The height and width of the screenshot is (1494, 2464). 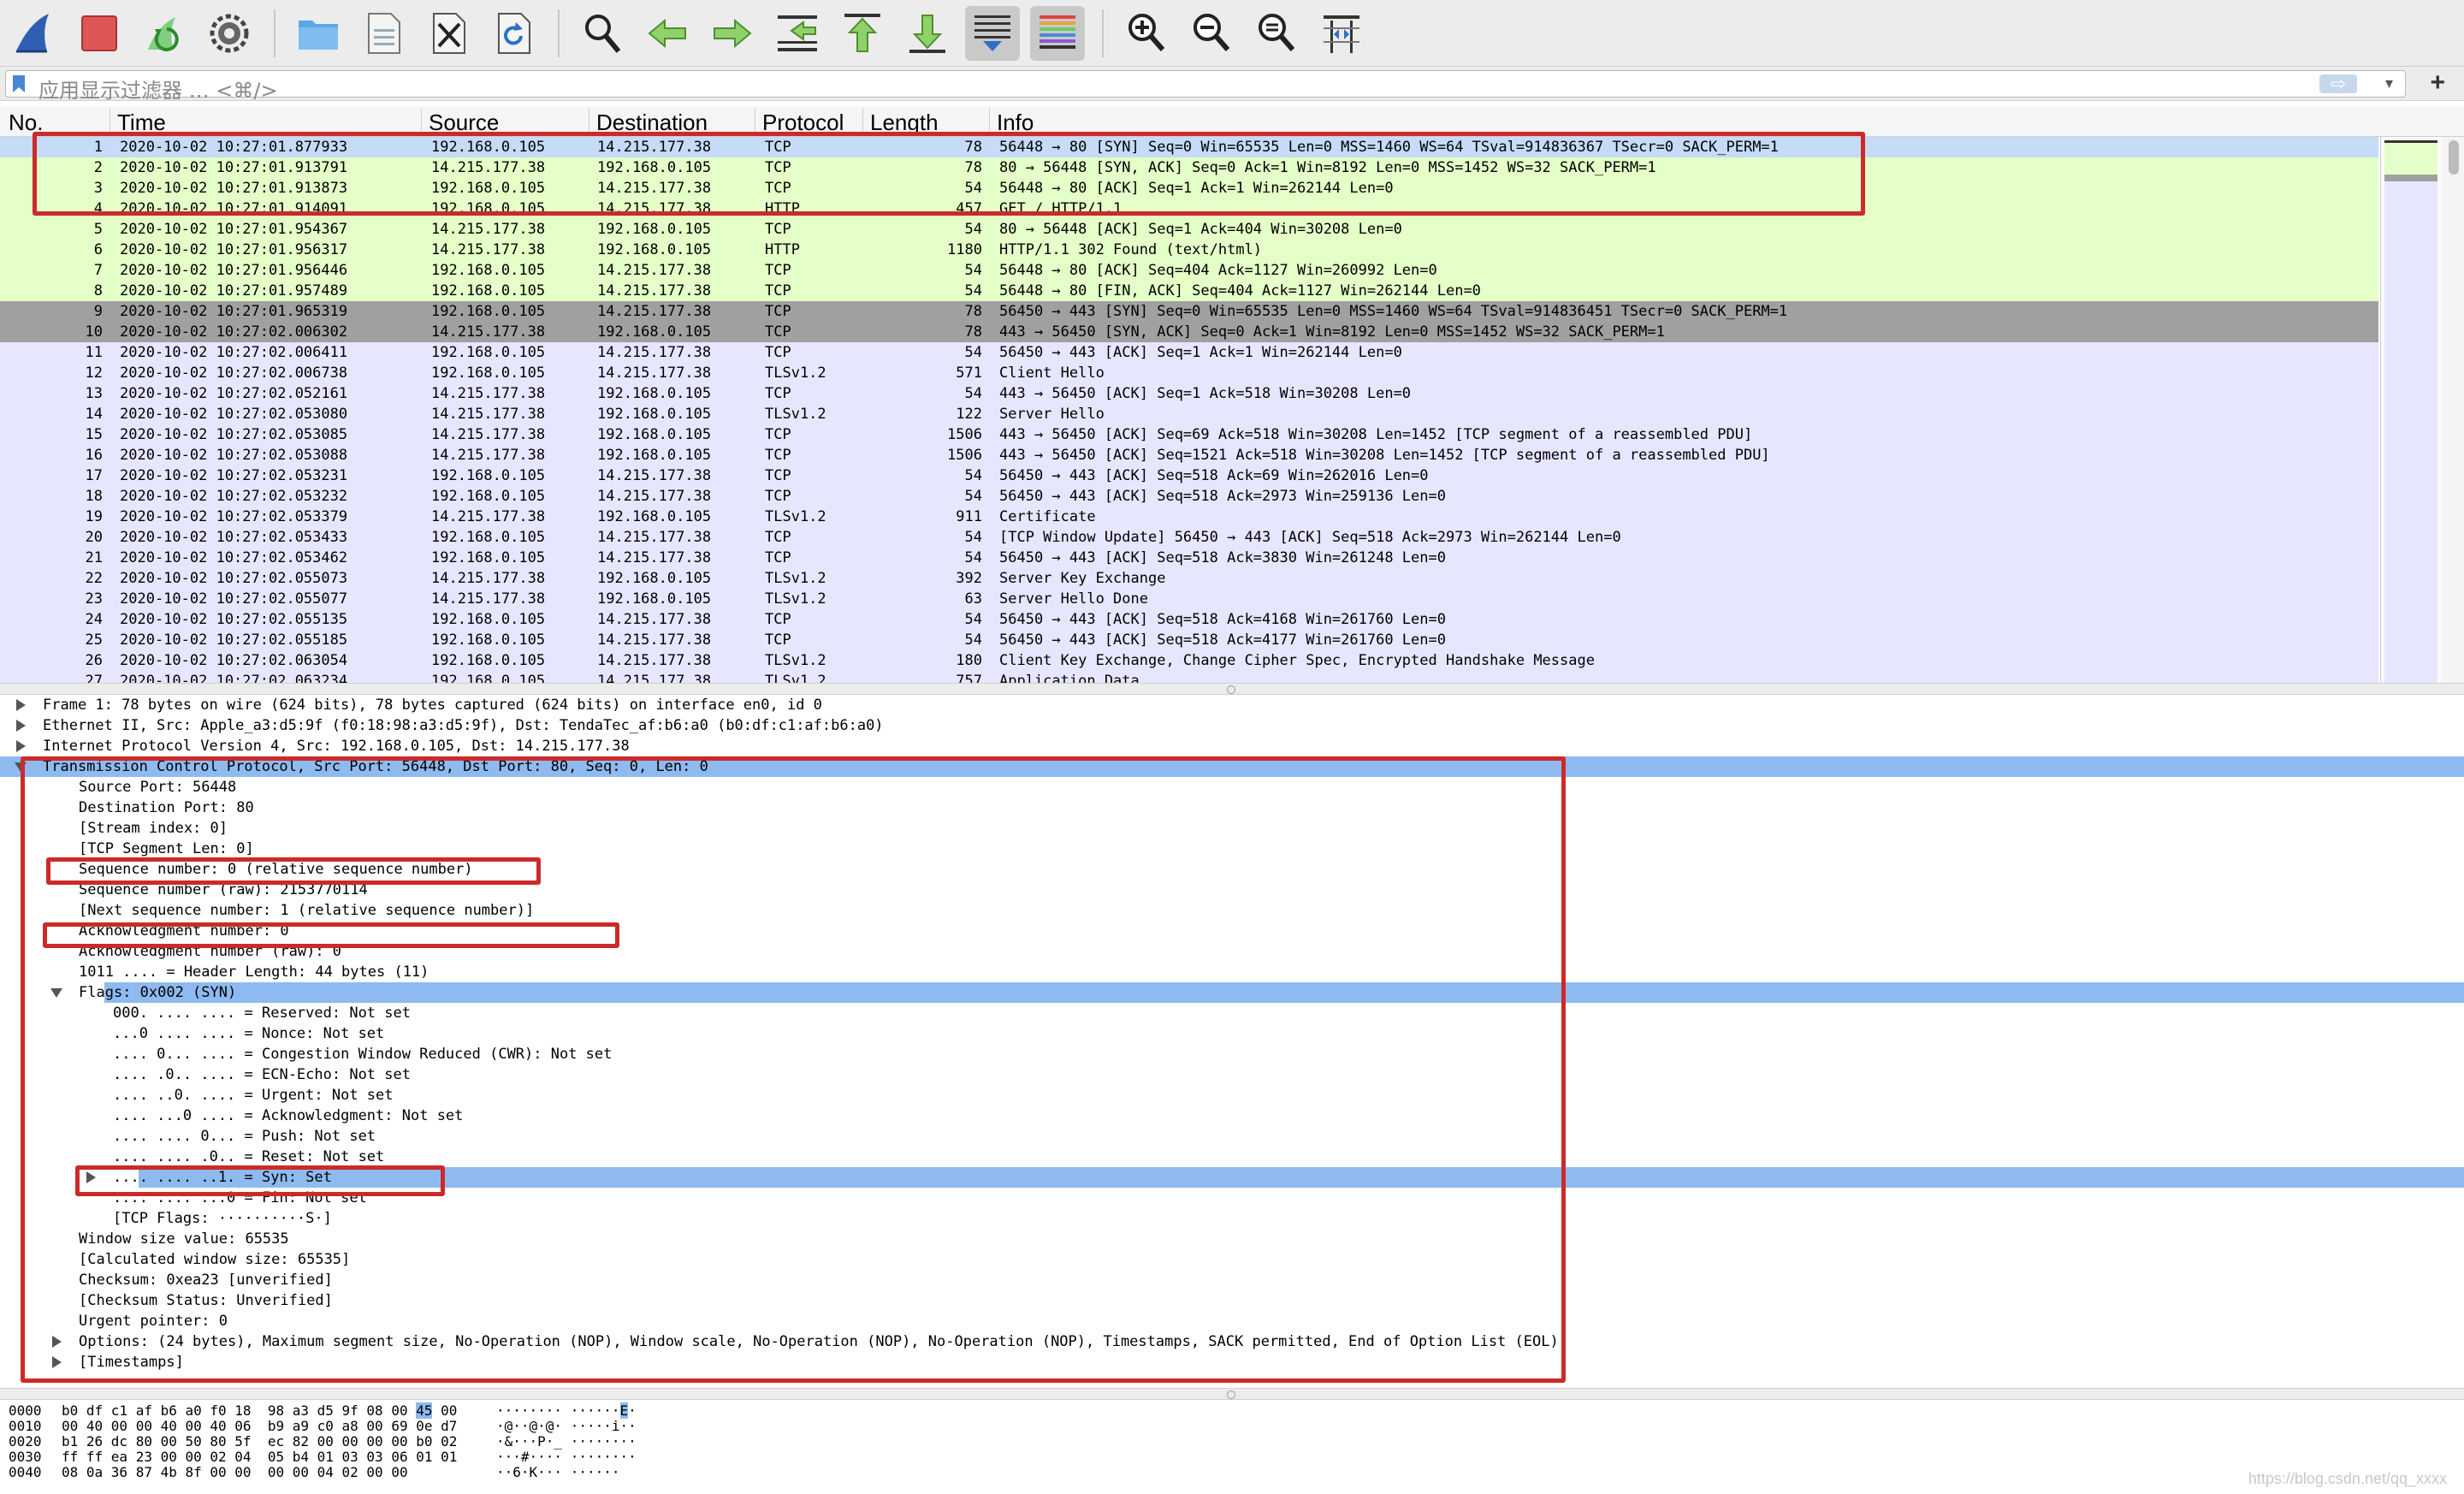 What do you see at coordinates (2338, 83) in the screenshot?
I see `apply-filter-button: ⇨` at bounding box center [2338, 83].